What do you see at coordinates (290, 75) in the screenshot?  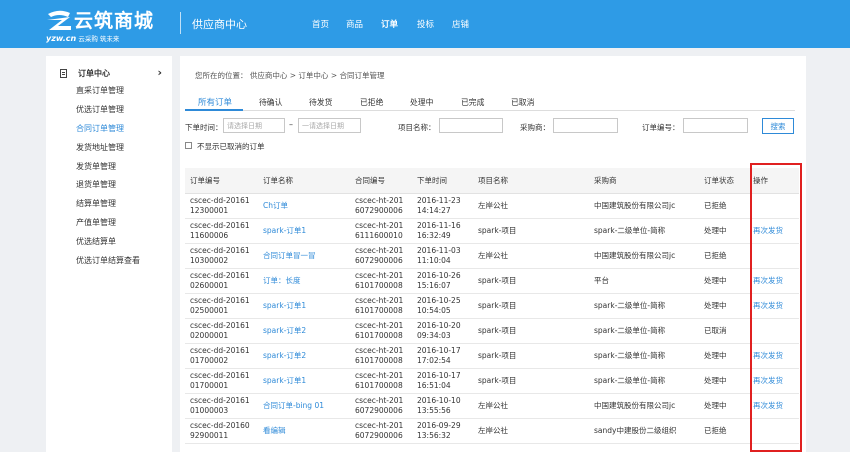 I see `breadcrumb: 您所在的位置： 供应商中心 > 订单中心 > 合同订单管理` at bounding box center [290, 75].